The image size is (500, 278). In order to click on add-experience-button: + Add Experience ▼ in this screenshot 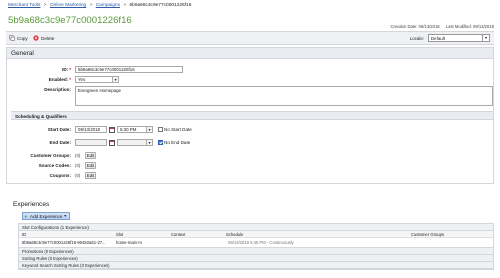, I will do `click(46, 216)`.